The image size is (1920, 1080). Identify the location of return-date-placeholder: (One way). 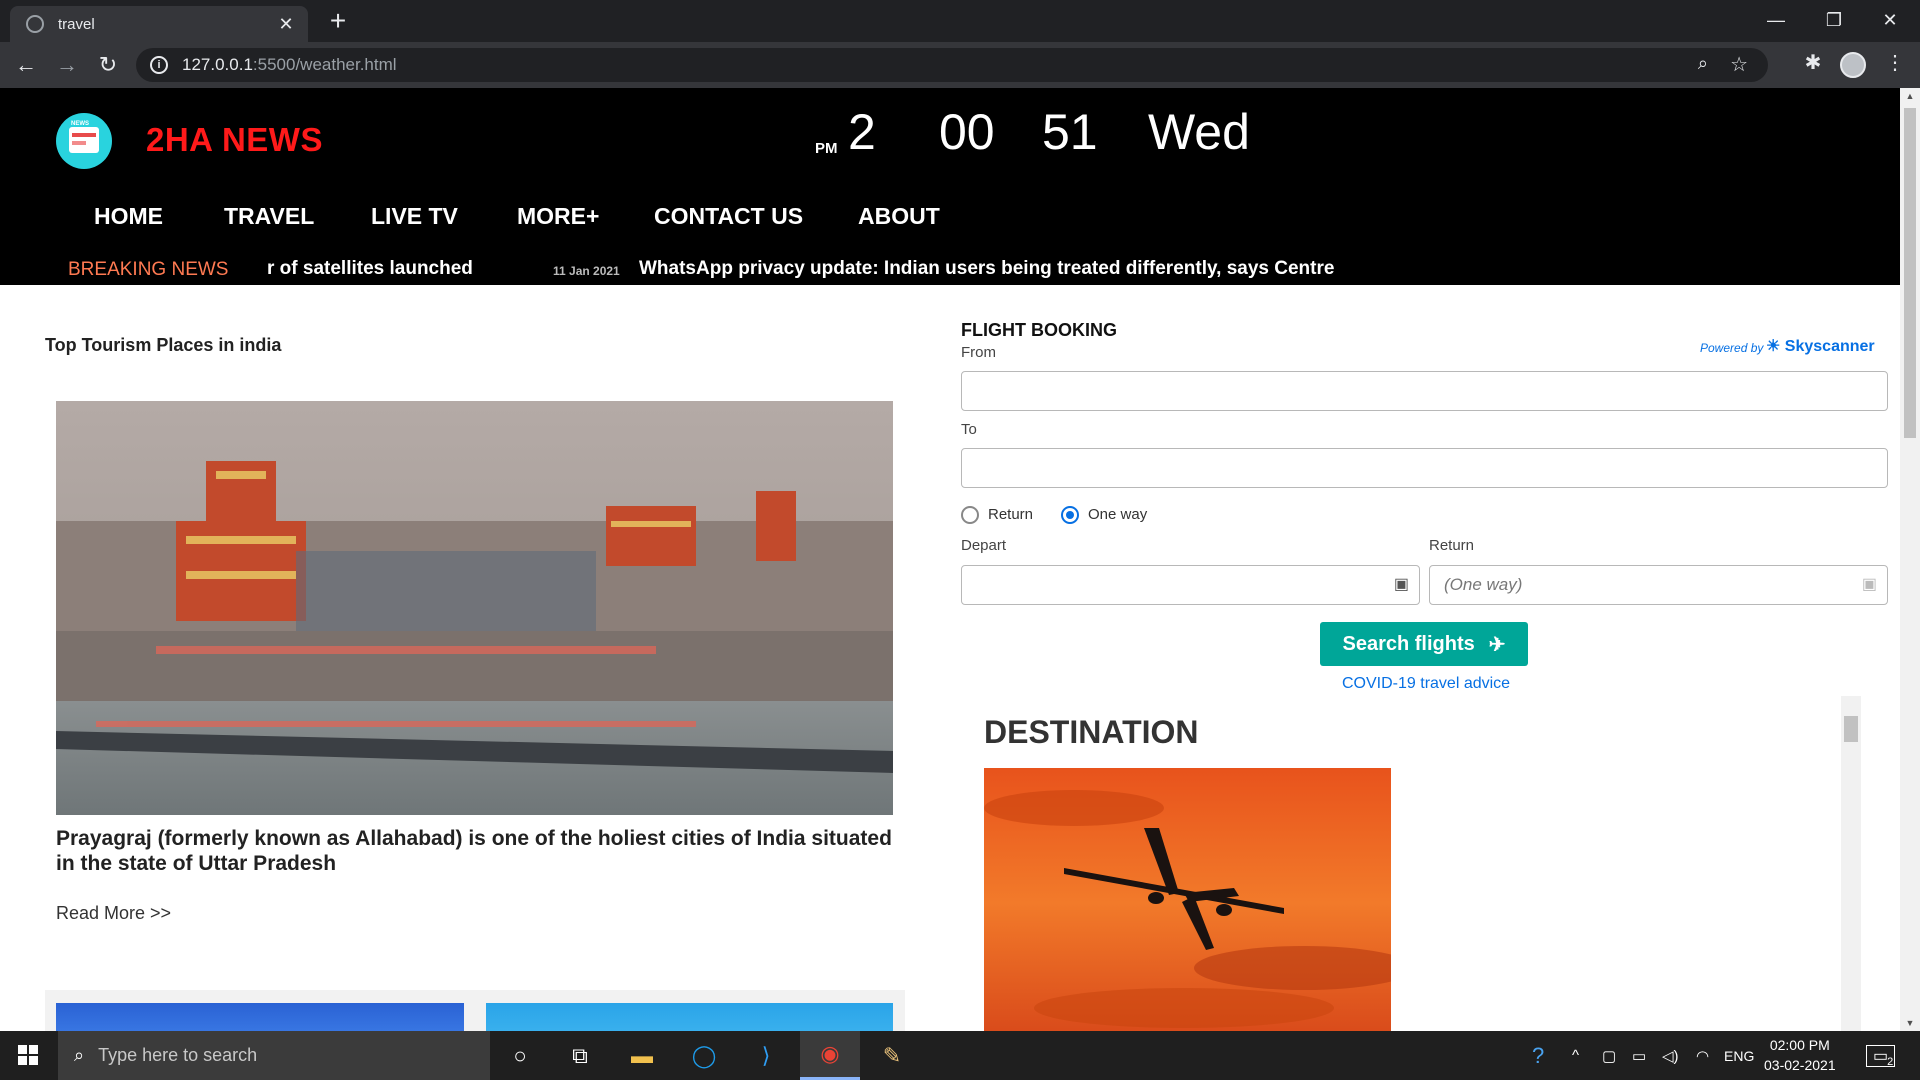
(1483, 584).